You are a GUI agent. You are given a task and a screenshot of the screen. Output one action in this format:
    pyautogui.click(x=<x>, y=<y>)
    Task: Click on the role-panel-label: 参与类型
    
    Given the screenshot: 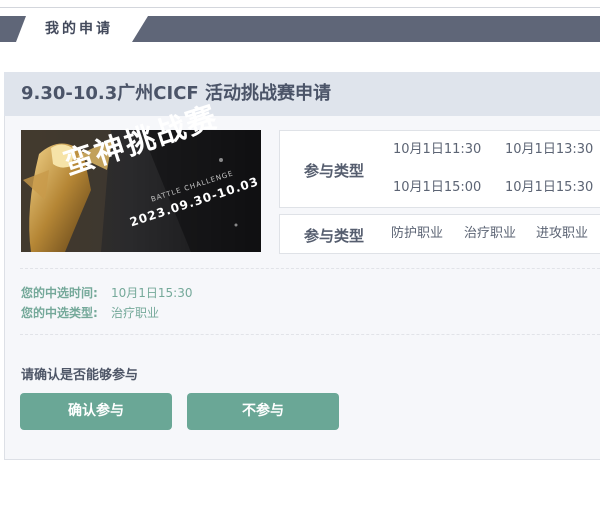 What is the action you would take?
    pyautogui.click(x=334, y=236)
    